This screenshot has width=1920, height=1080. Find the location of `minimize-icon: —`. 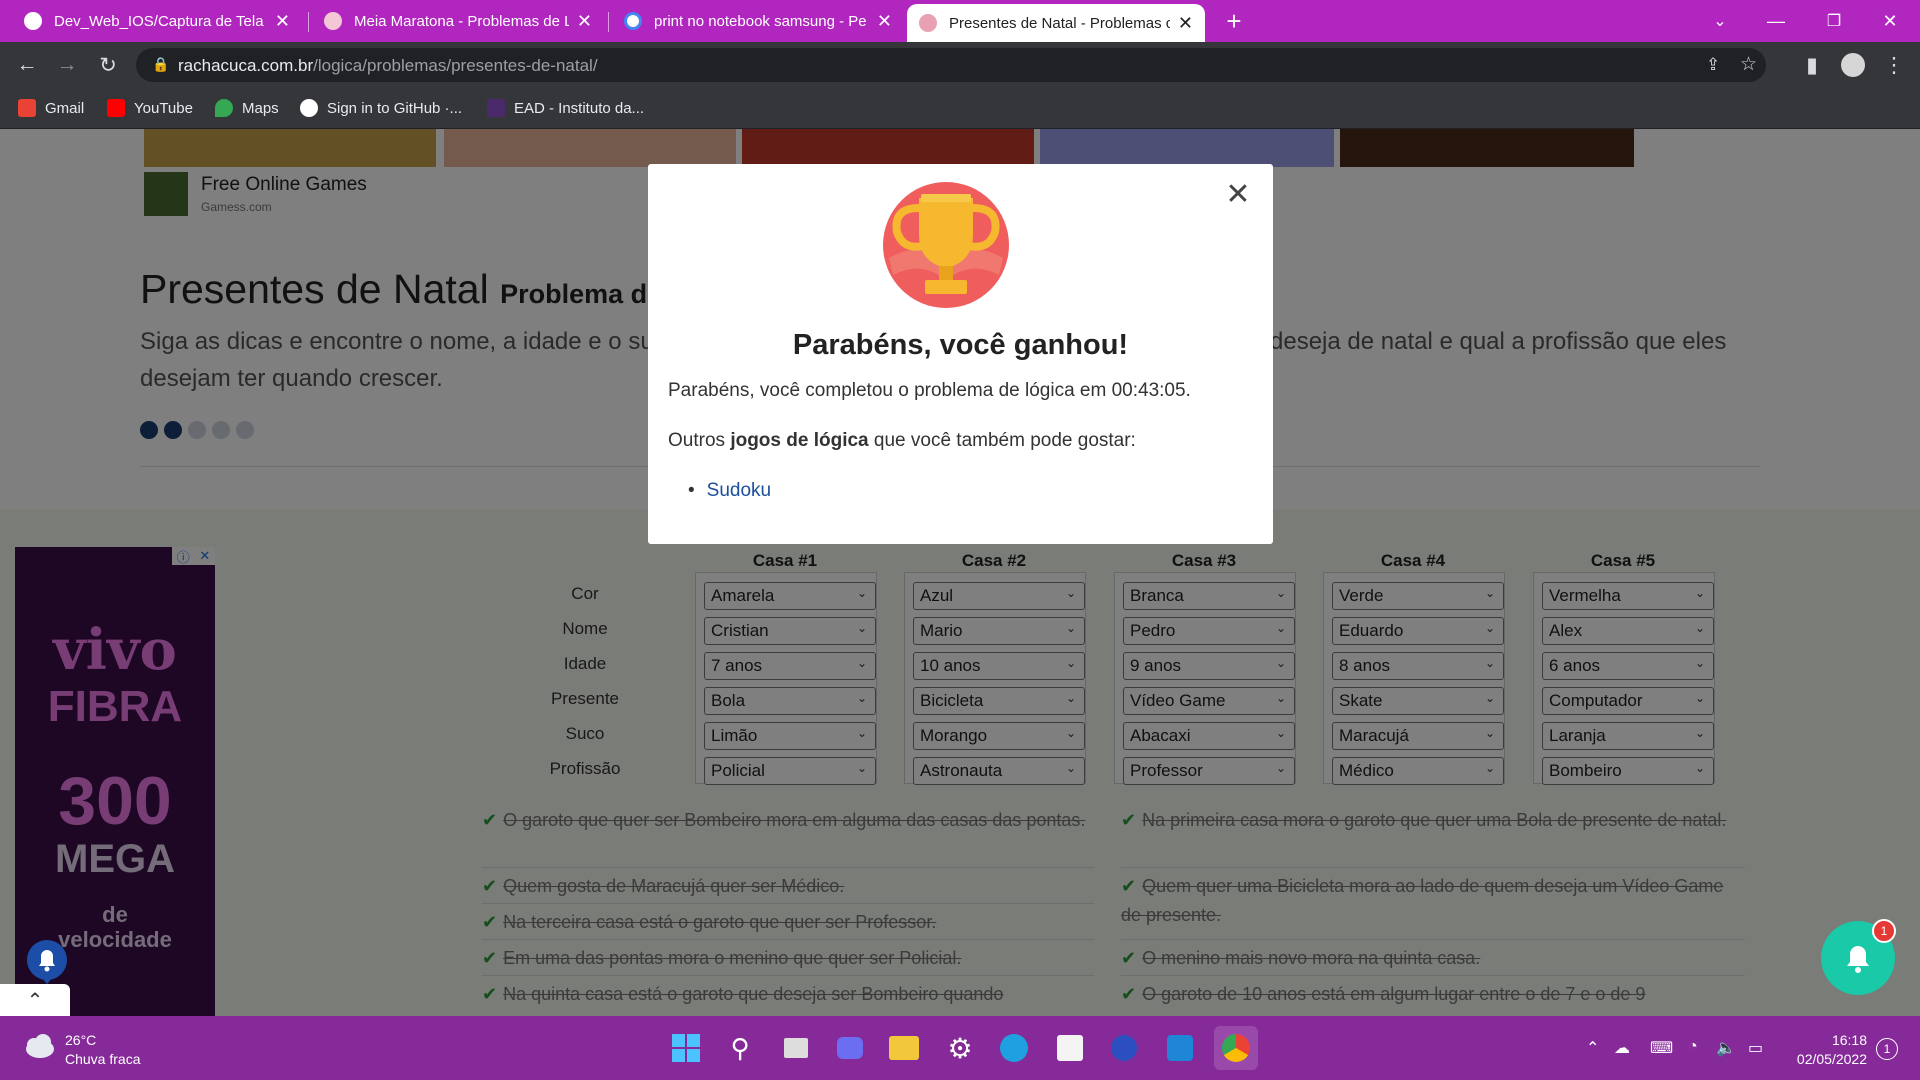

minimize-icon: — is located at coordinates (1776, 21).